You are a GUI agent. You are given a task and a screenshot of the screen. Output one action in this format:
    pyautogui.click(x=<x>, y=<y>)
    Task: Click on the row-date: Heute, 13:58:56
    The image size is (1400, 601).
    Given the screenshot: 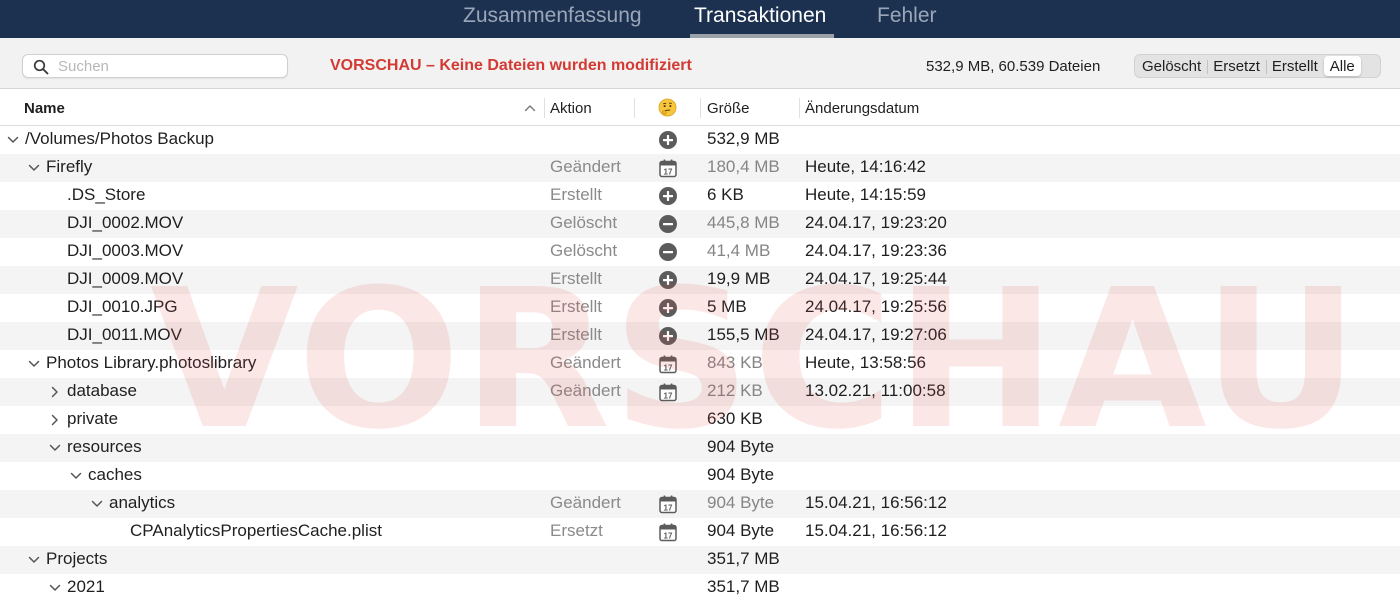 What is the action you would take?
    pyautogui.click(x=865, y=362)
    